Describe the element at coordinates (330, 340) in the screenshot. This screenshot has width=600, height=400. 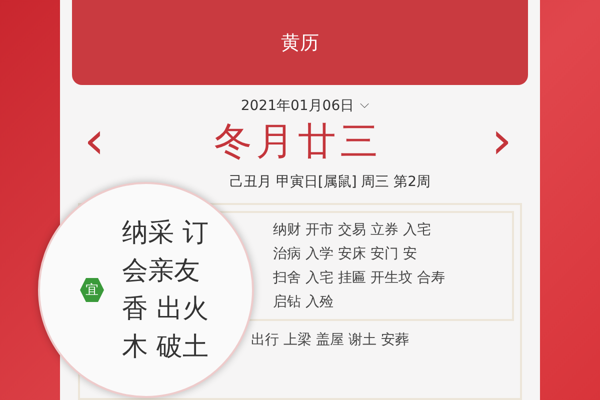
I see `ji-line: 出行 上梁 盖屋 谢土 安葬` at that location.